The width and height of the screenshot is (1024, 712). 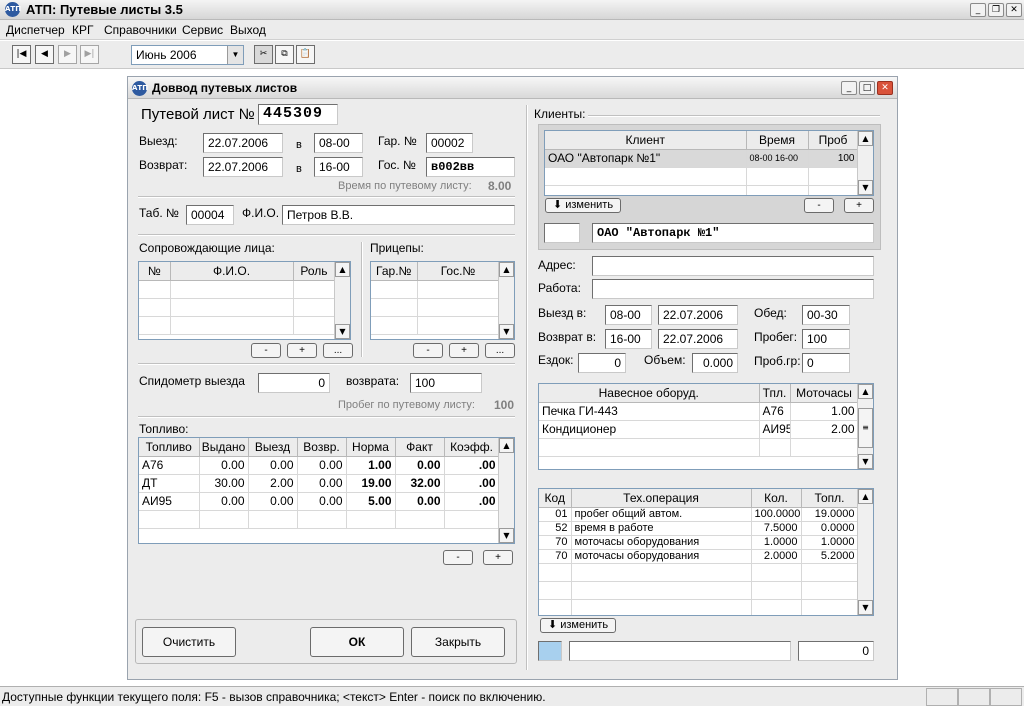 I want to click on companions-grid: № Ф.И.О. Роль ▲ ▼, so click(x=244, y=300).